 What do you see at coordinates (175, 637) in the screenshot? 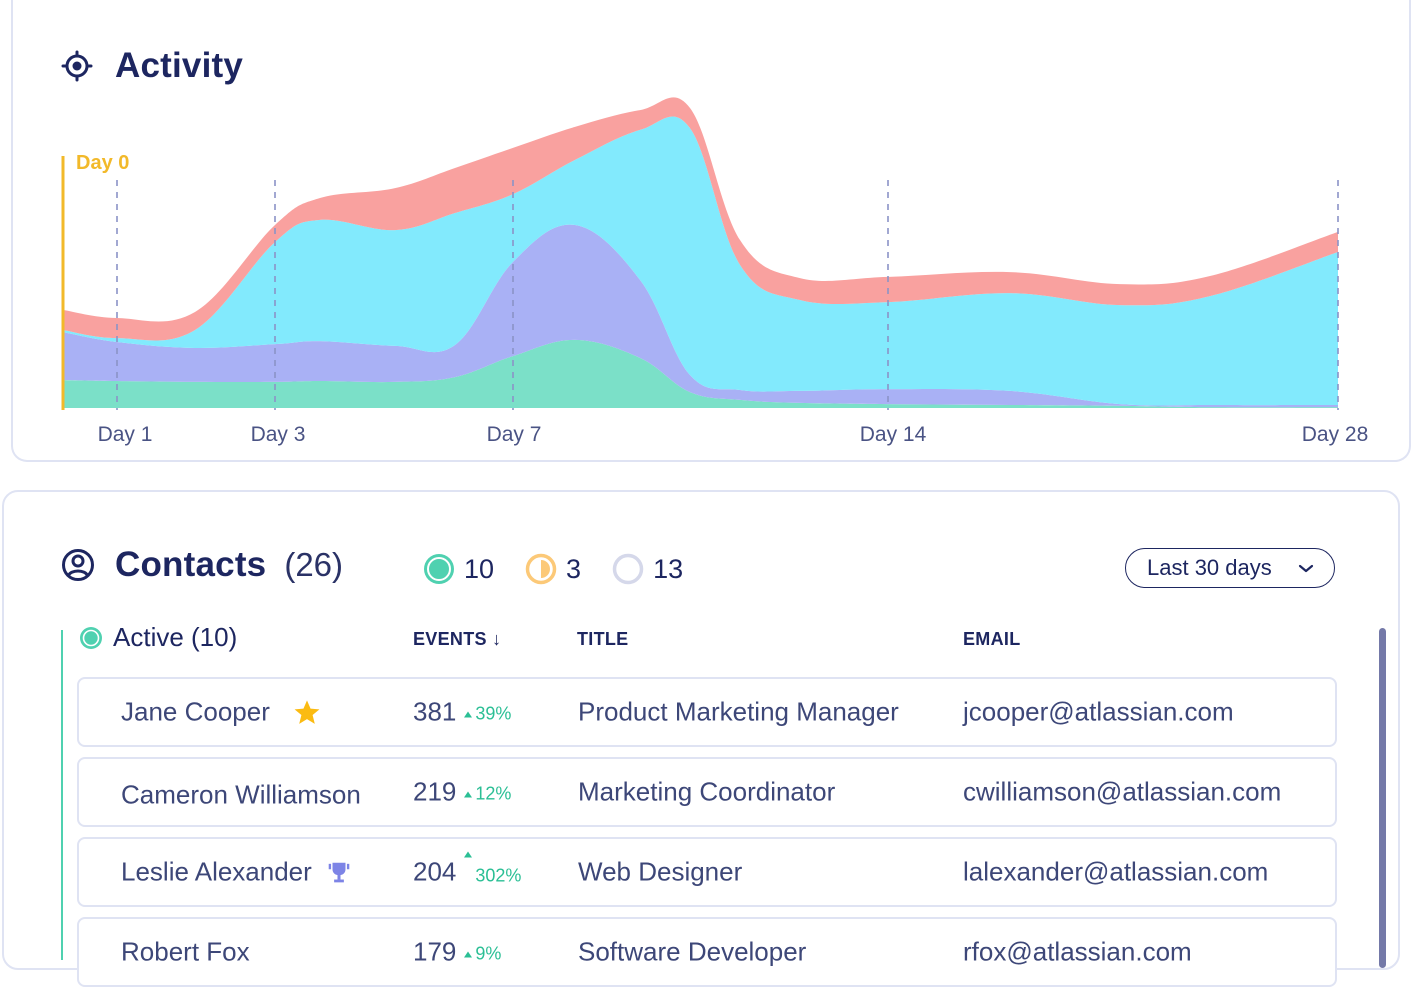
I see `active-group-label: Active (10)` at bounding box center [175, 637].